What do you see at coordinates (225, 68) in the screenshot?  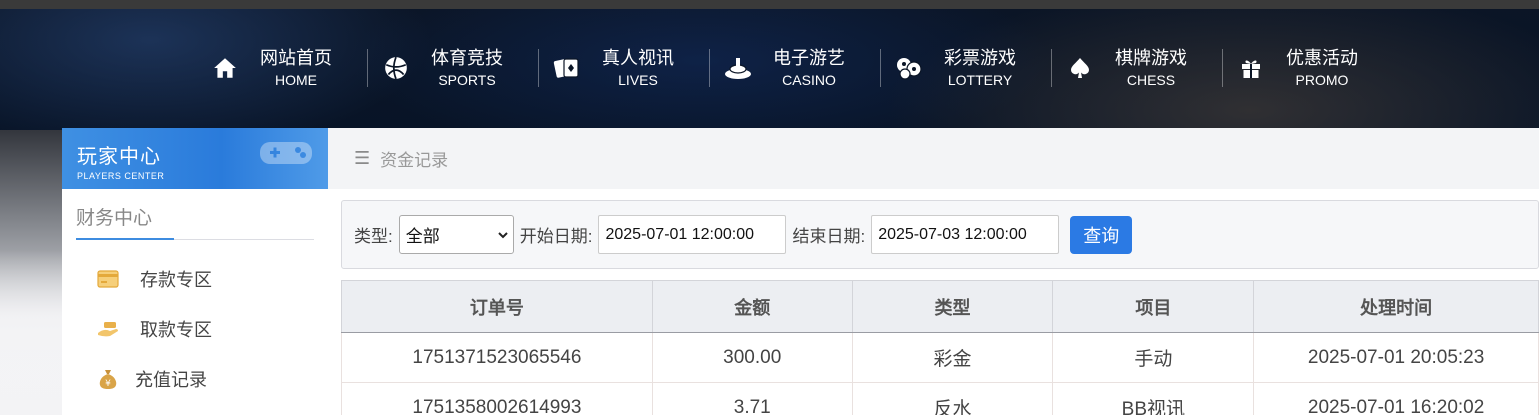 I see `home-icon` at bounding box center [225, 68].